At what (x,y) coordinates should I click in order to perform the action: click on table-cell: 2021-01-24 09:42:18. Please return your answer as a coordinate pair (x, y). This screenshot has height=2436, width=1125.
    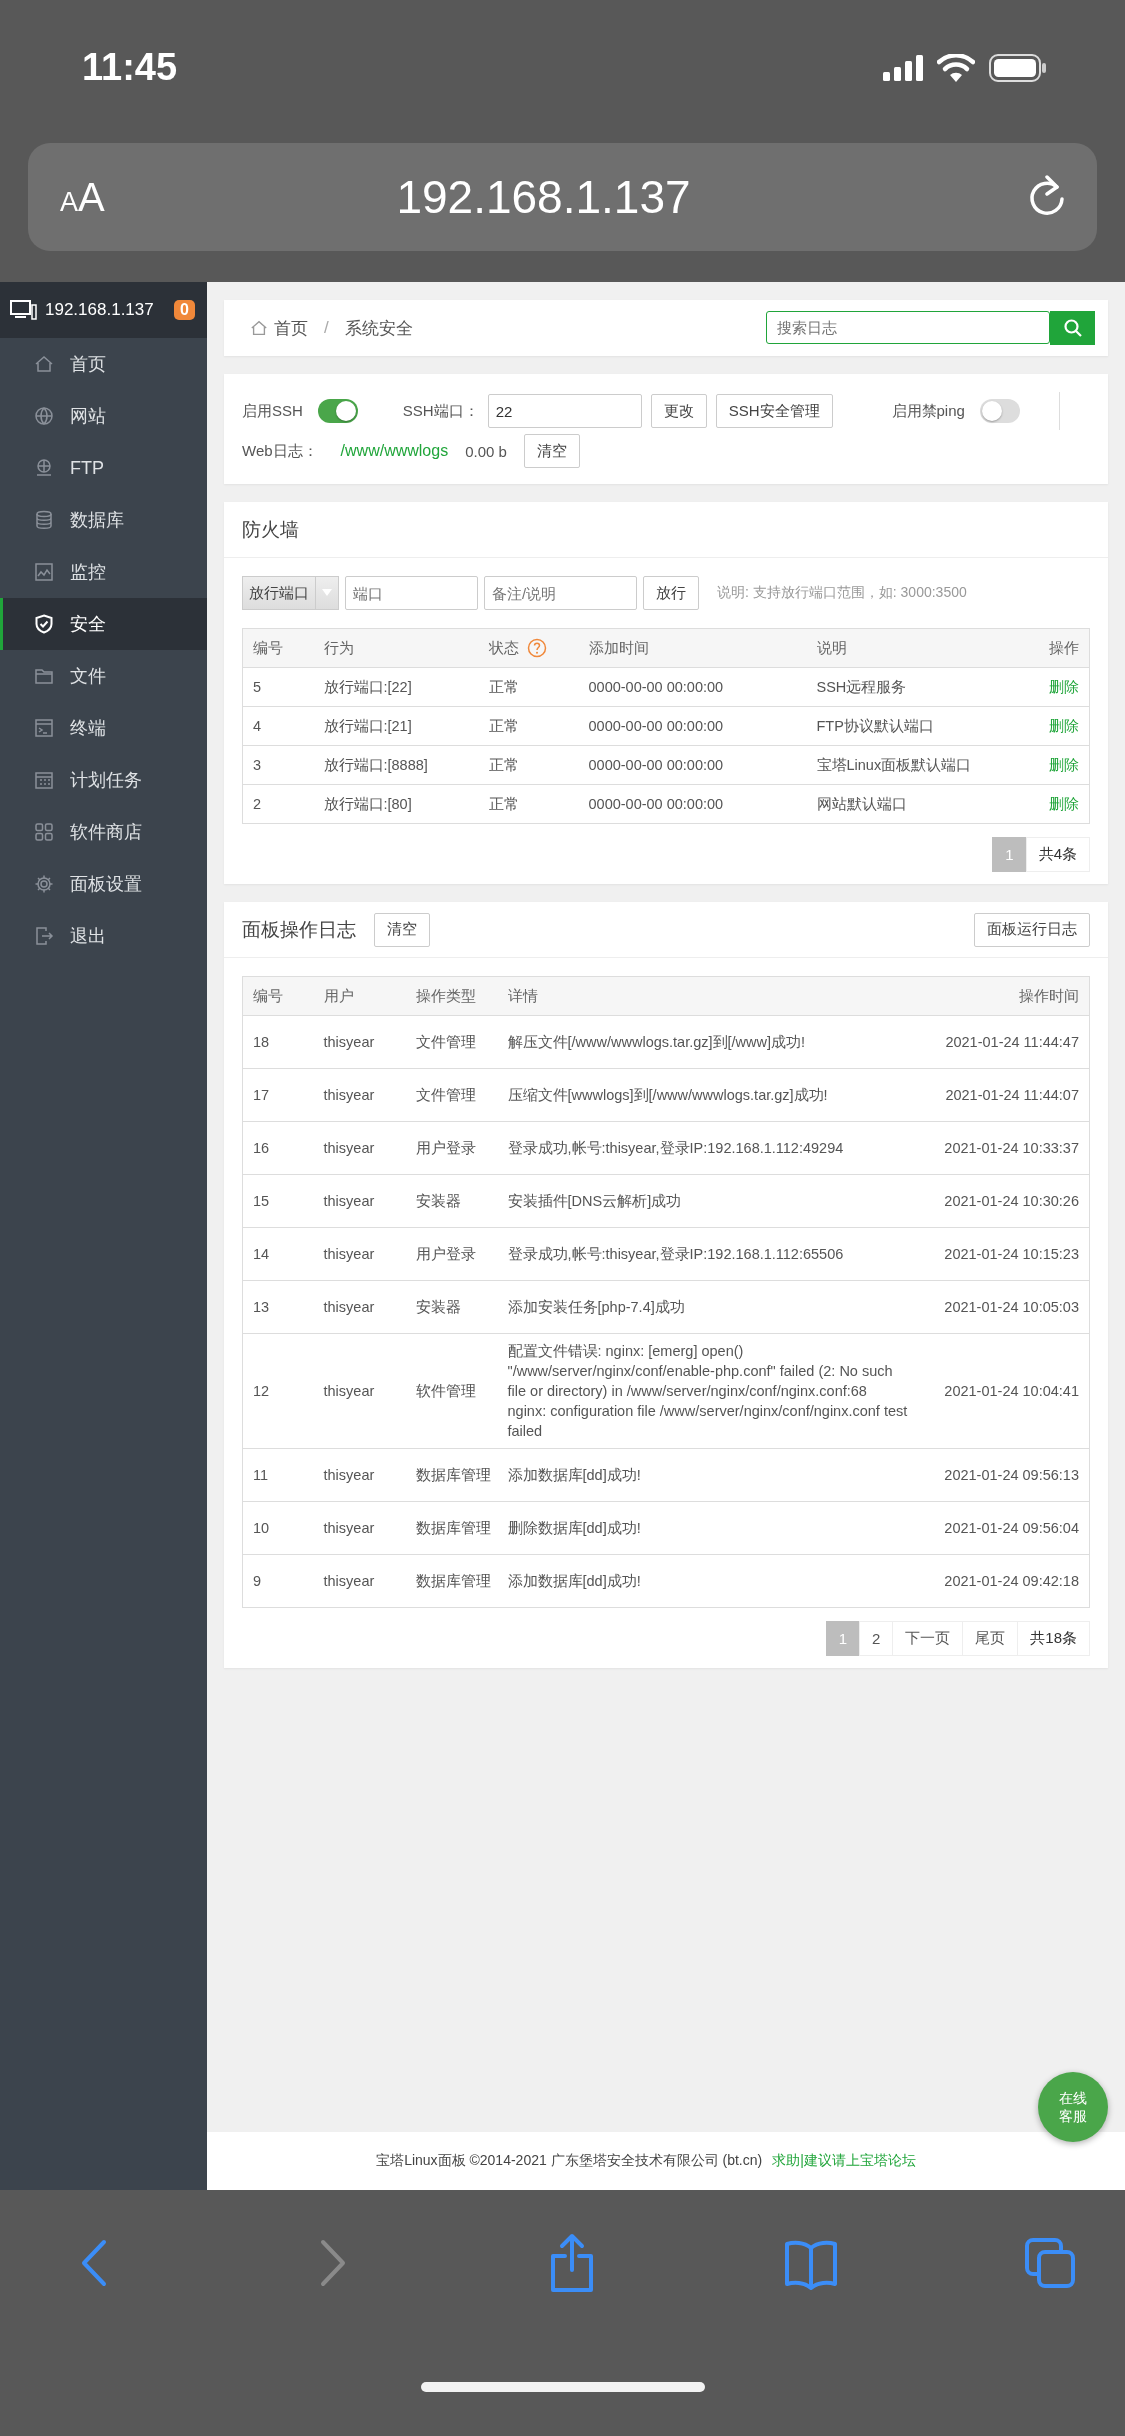
    Looking at the image, I should click on (1011, 1581).